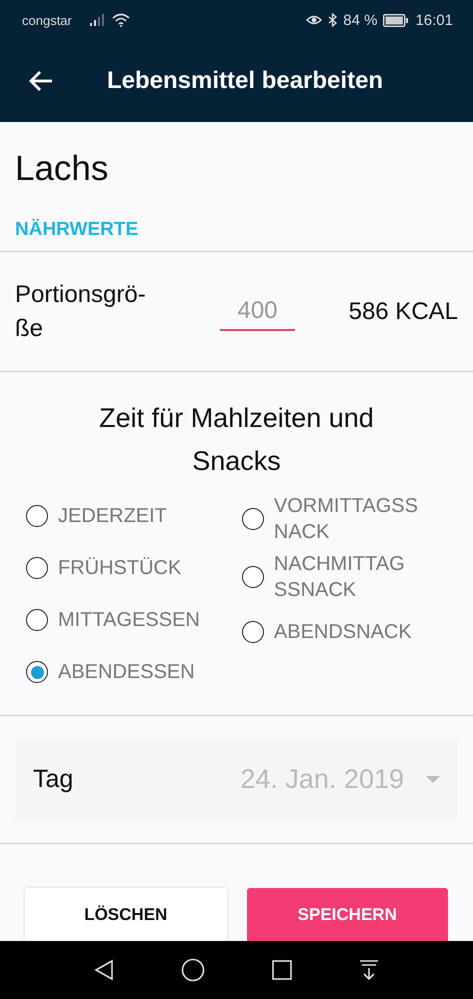  Describe the element at coordinates (346, 519) in the screenshot. I see `meal-option-label: VORMITTAGSS NACK` at that location.